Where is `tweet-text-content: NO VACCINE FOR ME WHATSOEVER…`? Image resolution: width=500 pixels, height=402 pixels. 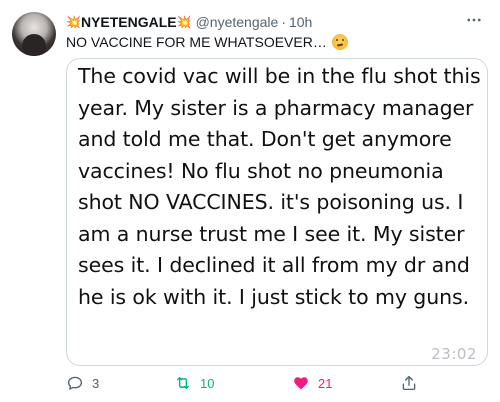 tweet-text-content: NO VACCINE FOR ME WHATSOEVER… is located at coordinates (196, 42).